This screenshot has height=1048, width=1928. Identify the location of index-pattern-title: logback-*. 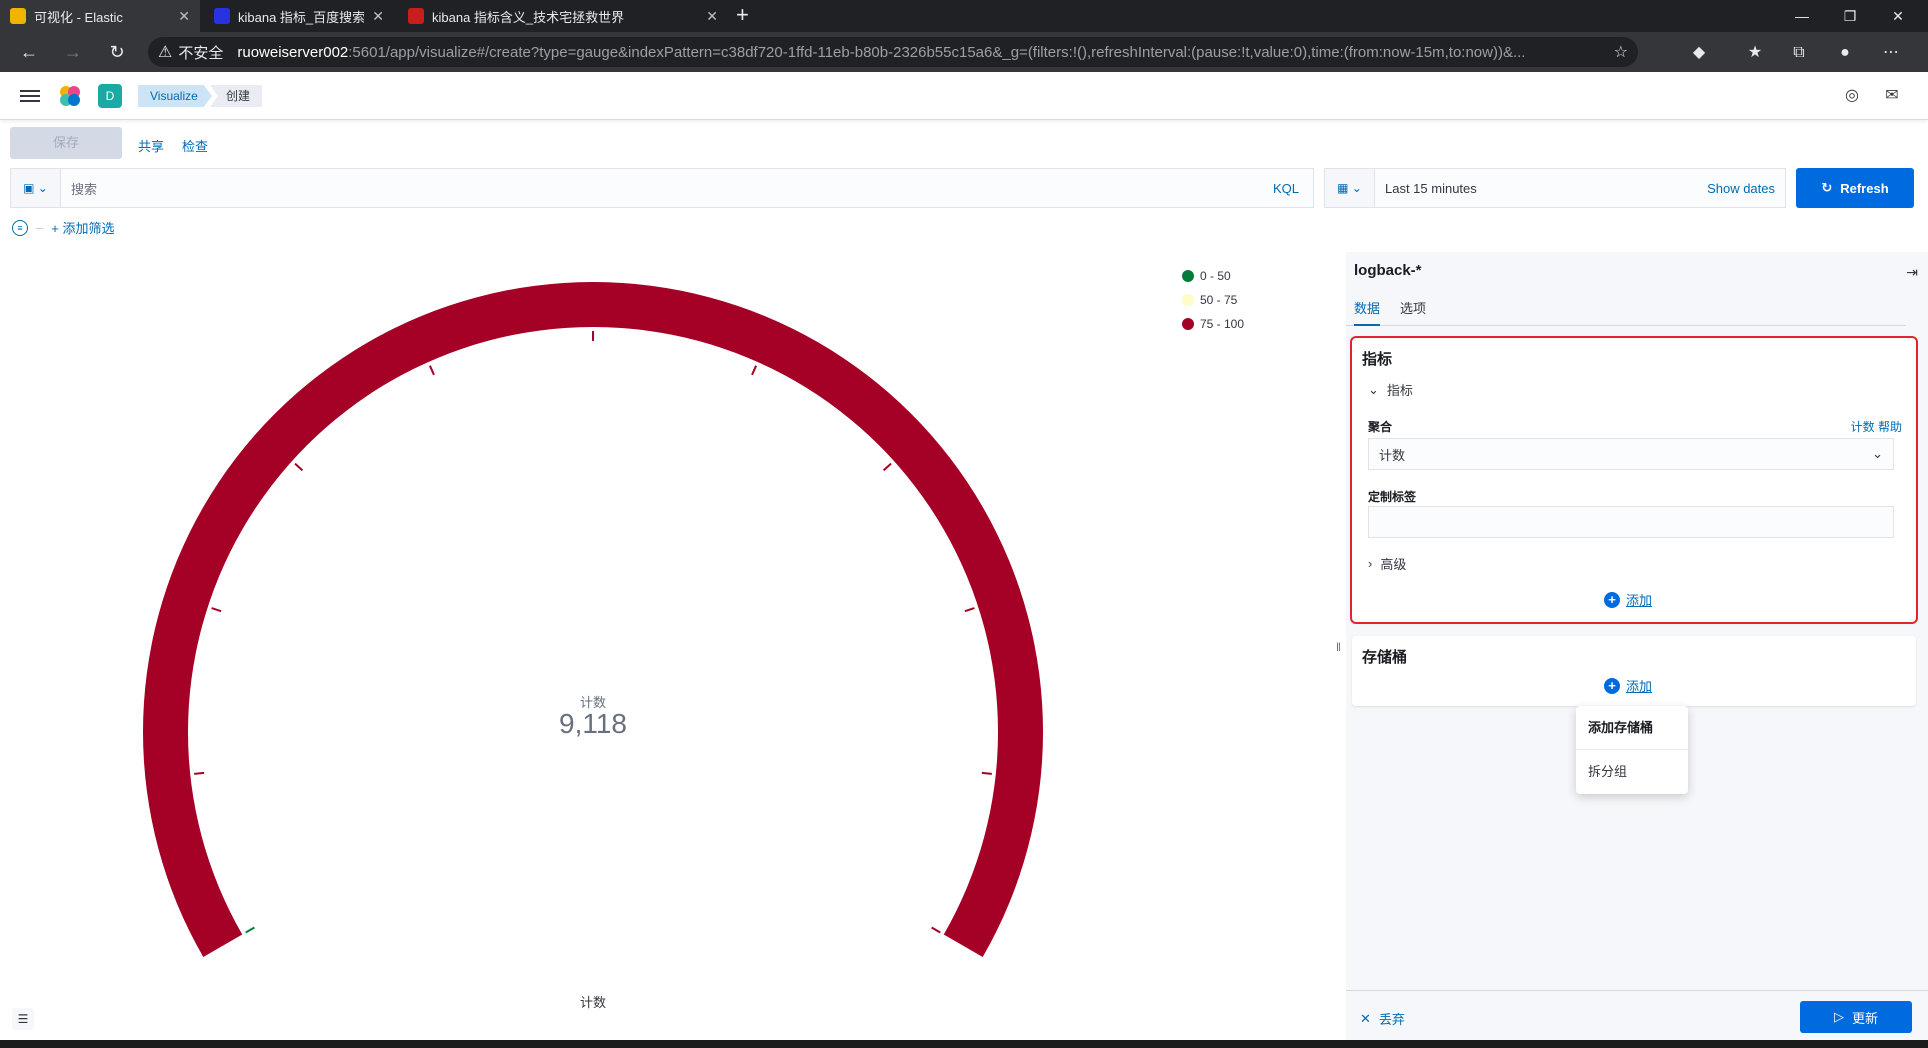
(1388, 270).